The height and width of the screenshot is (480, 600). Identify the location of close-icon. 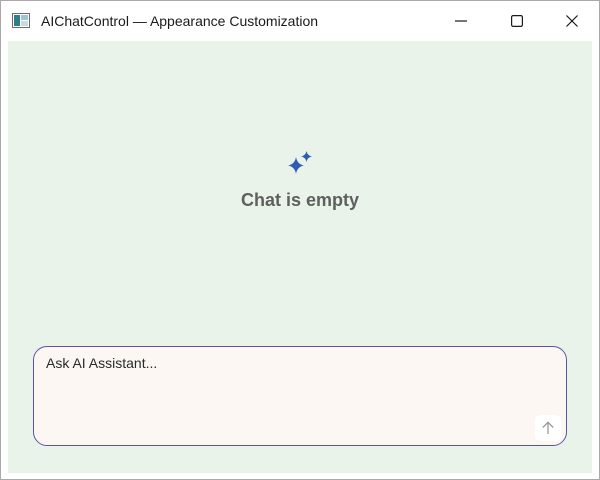
(572, 21).